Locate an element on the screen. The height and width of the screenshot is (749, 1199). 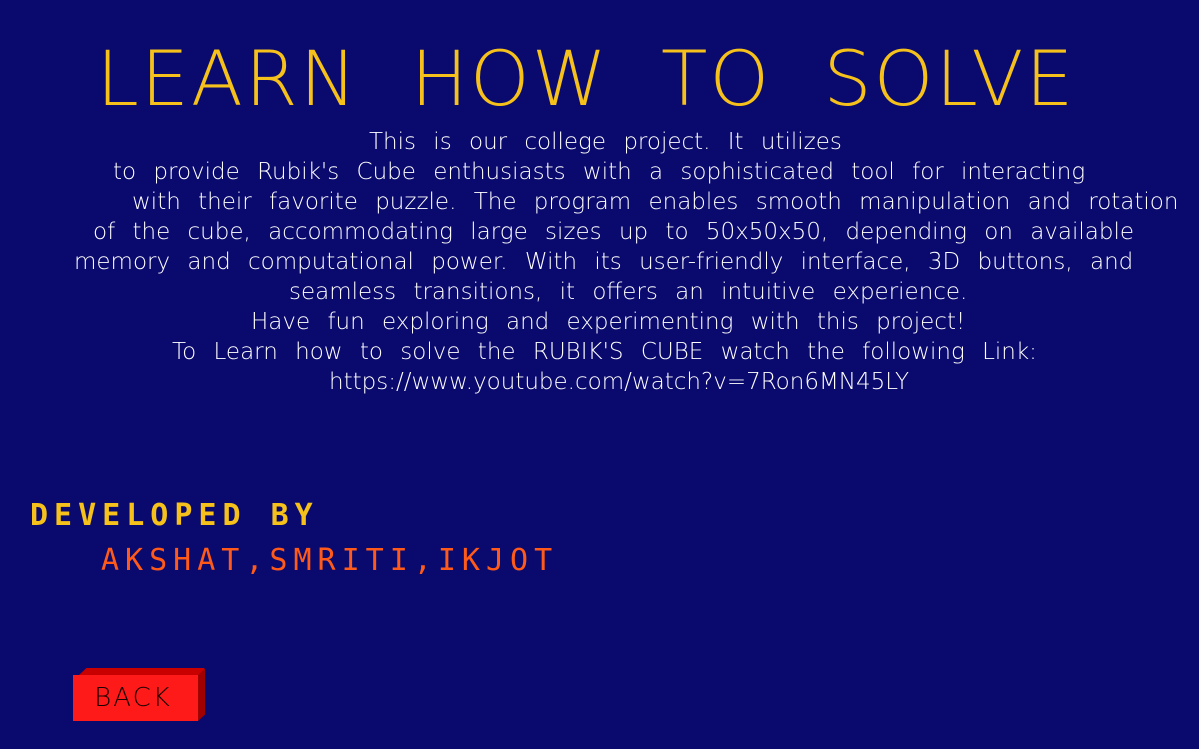
back-button: BACK is located at coordinates (139, 694).